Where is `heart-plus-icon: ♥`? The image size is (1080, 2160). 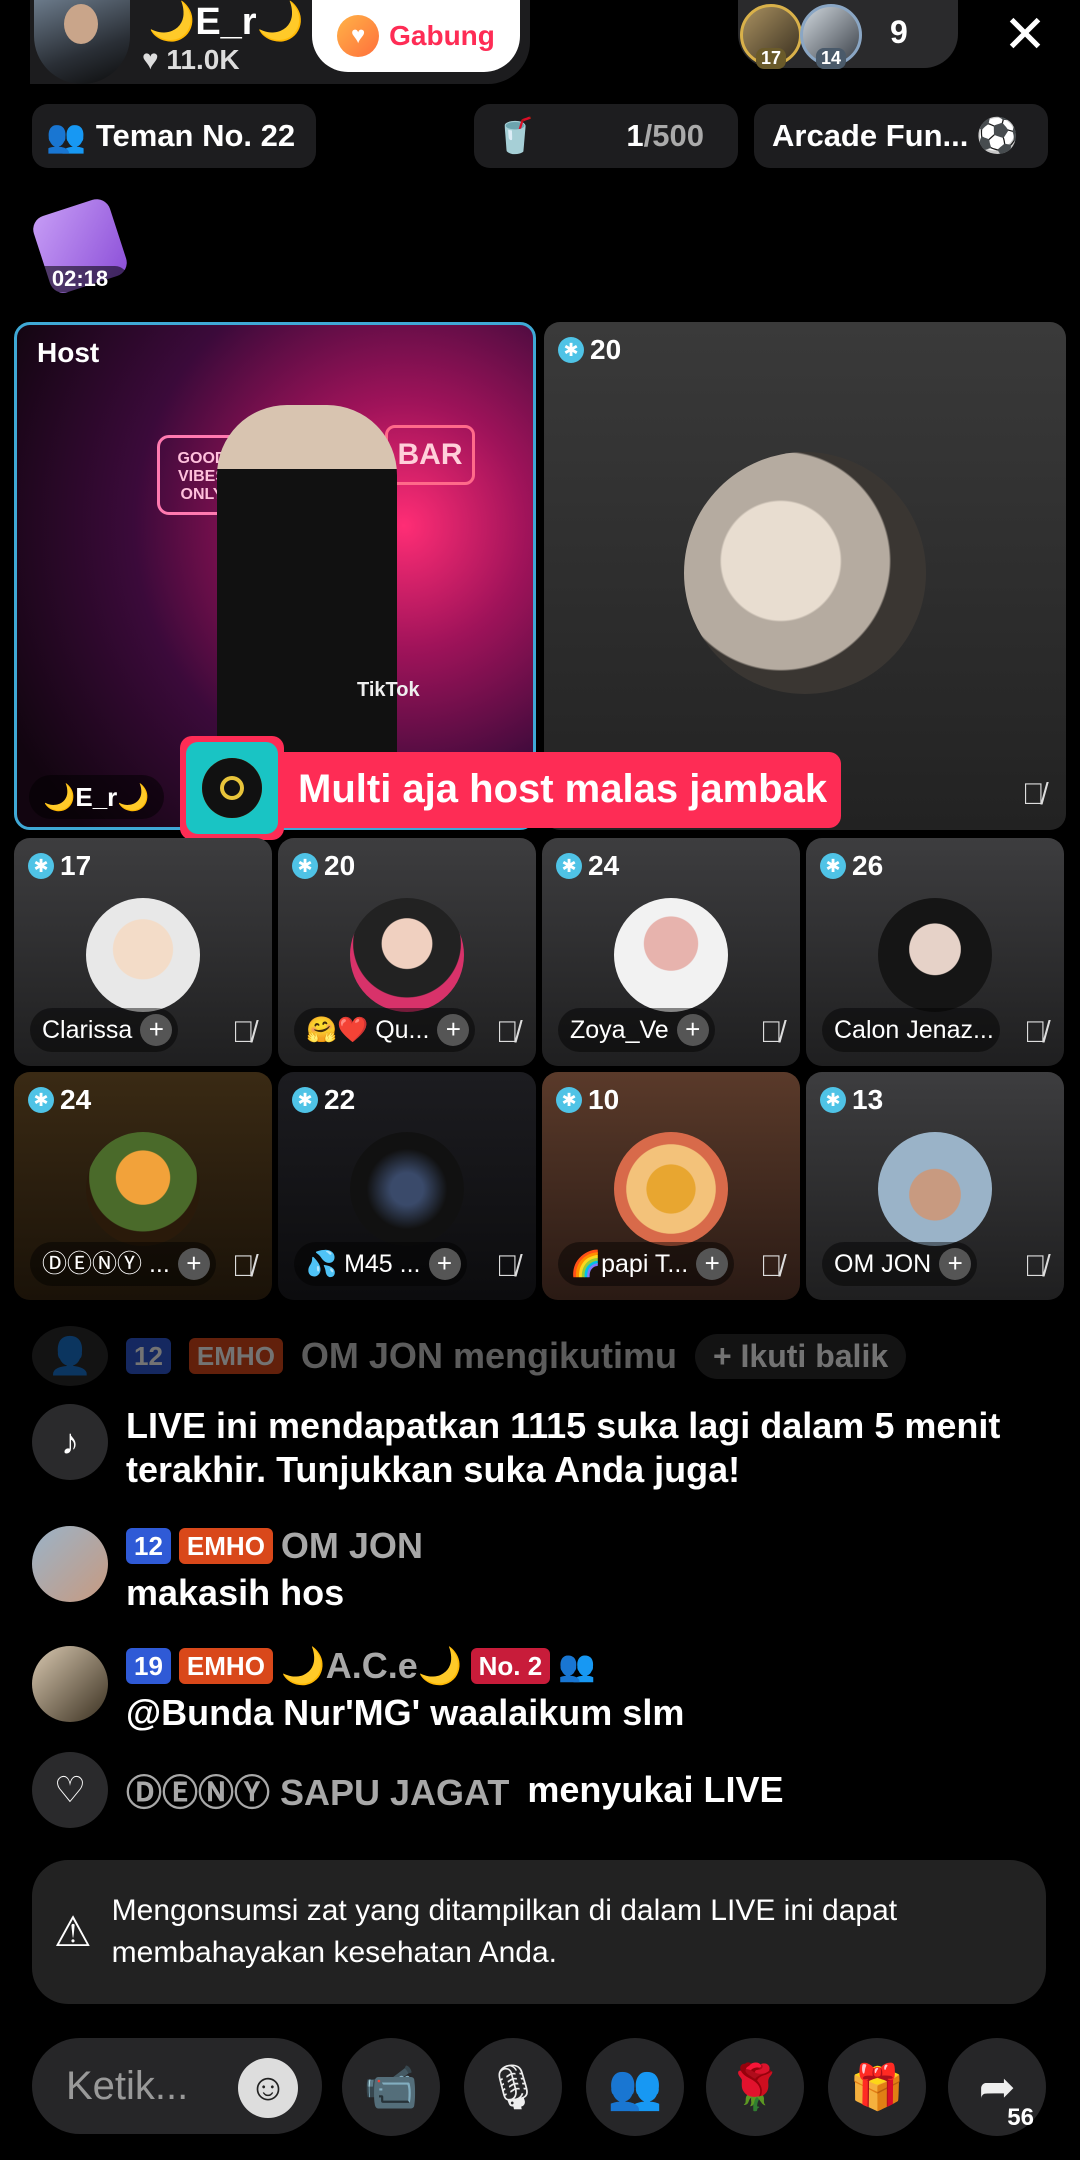 heart-plus-icon: ♥ is located at coordinates (358, 36).